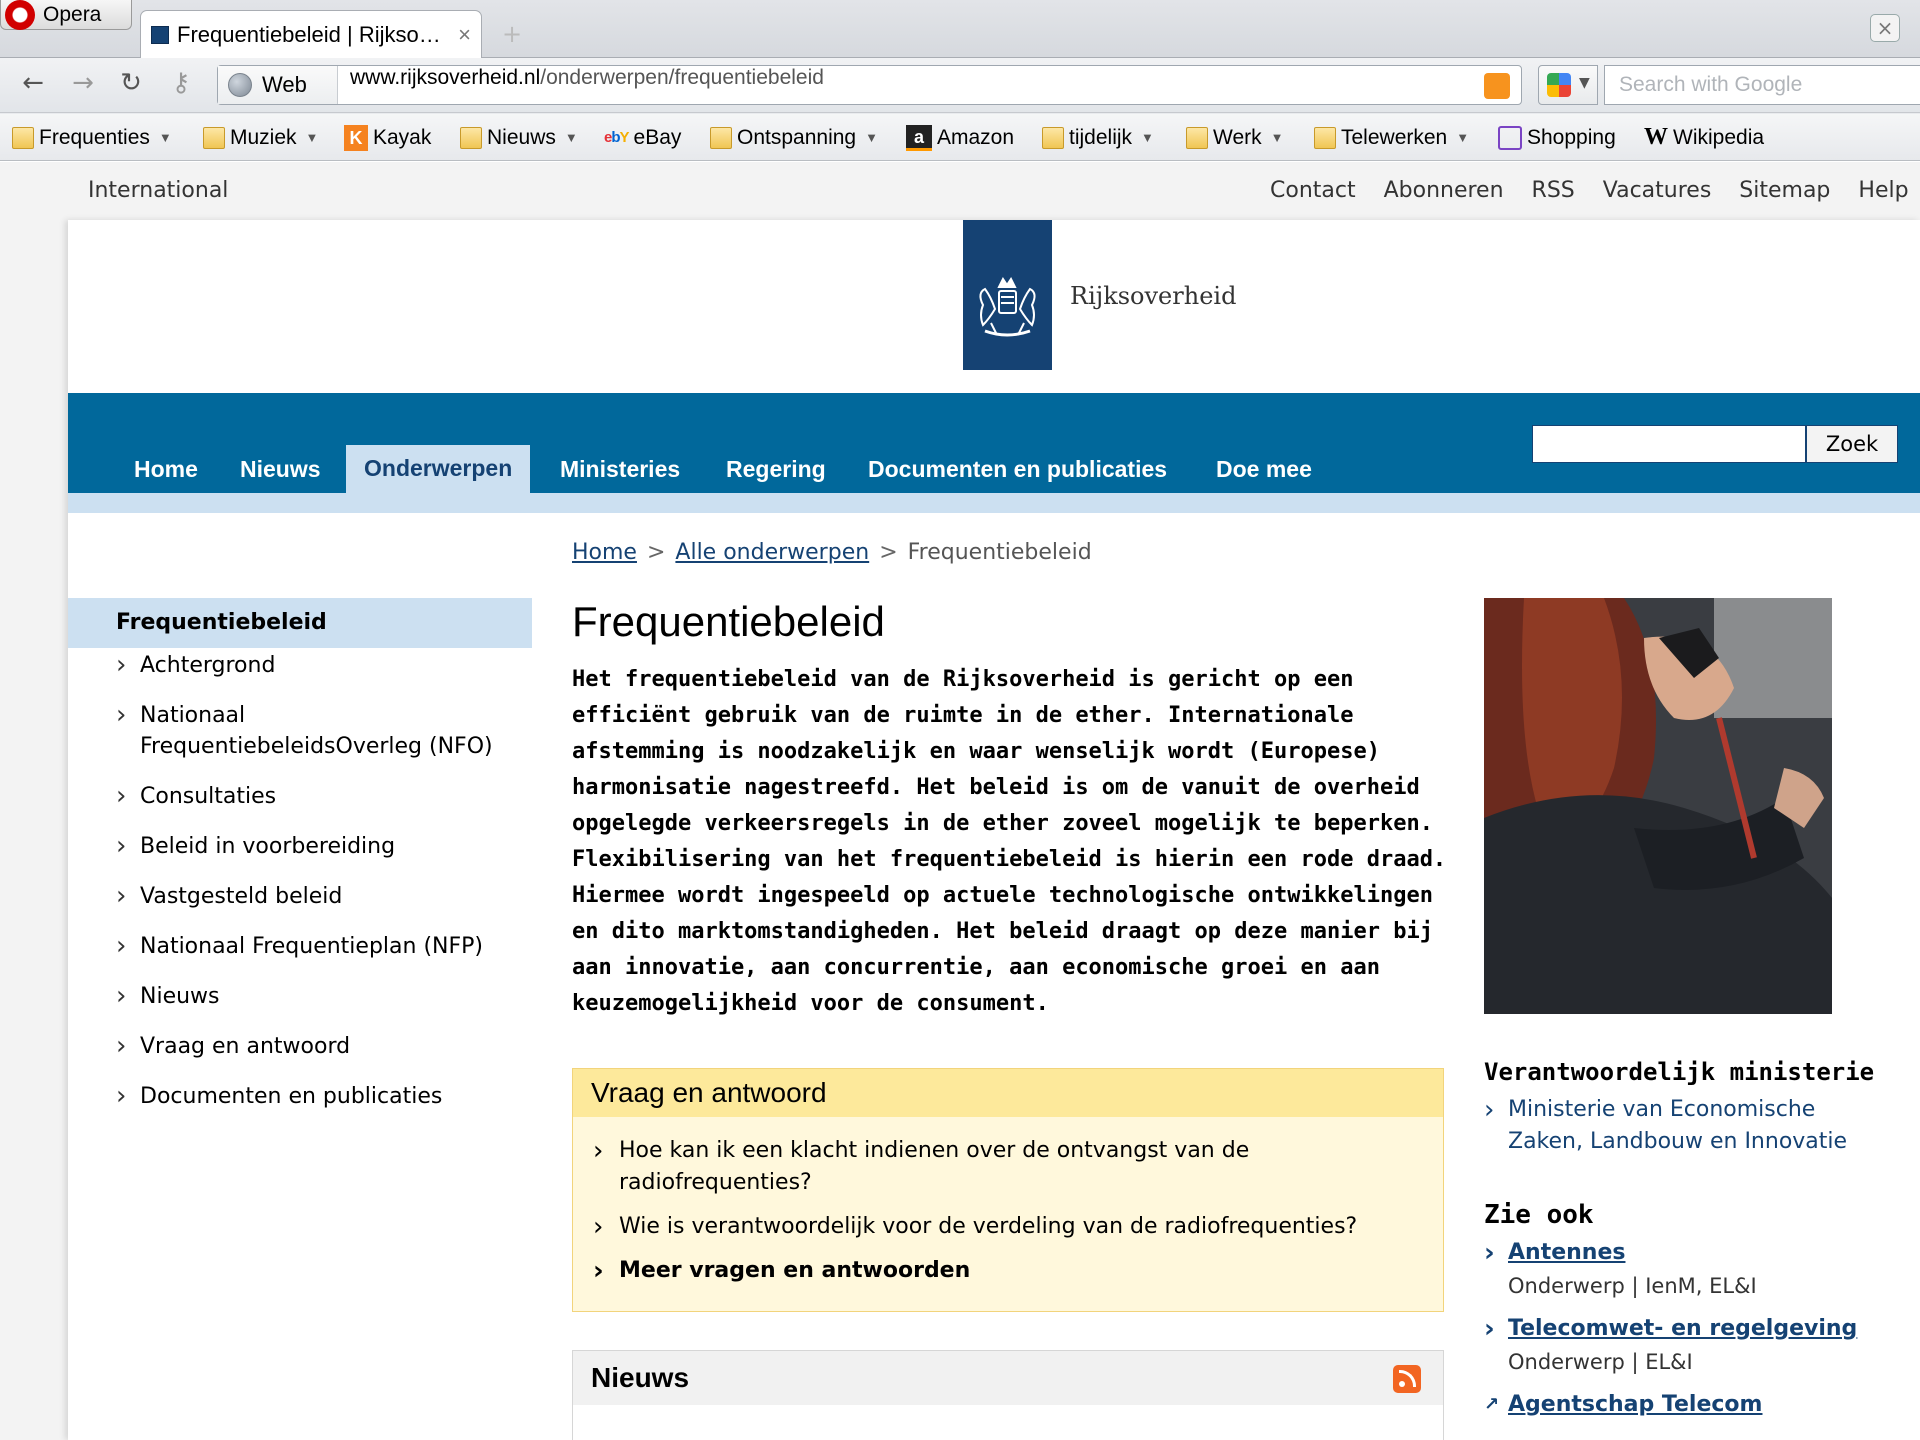  Describe the element at coordinates (512, 35) in the screenshot. I see `new-tab-button: +` at that location.